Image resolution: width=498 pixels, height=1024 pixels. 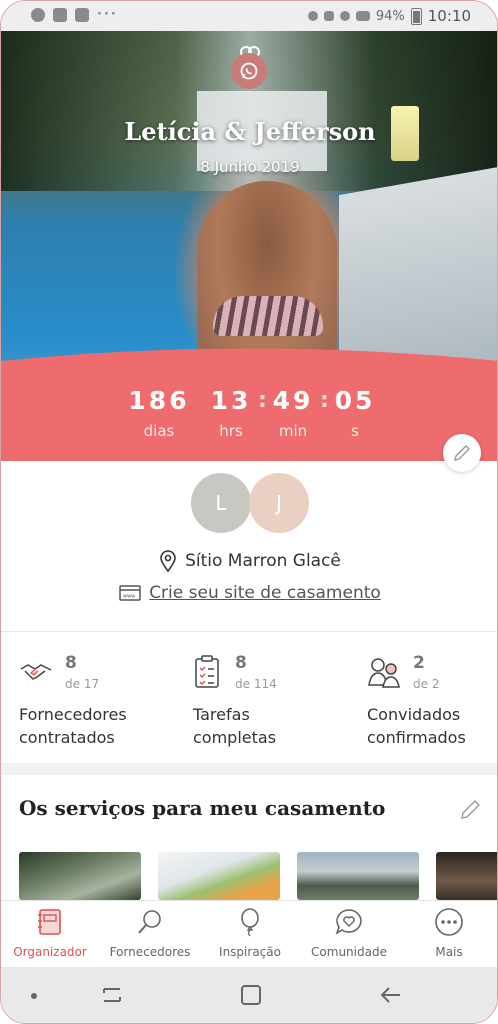 I want to click on search-icon, so click(x=149, y=922).